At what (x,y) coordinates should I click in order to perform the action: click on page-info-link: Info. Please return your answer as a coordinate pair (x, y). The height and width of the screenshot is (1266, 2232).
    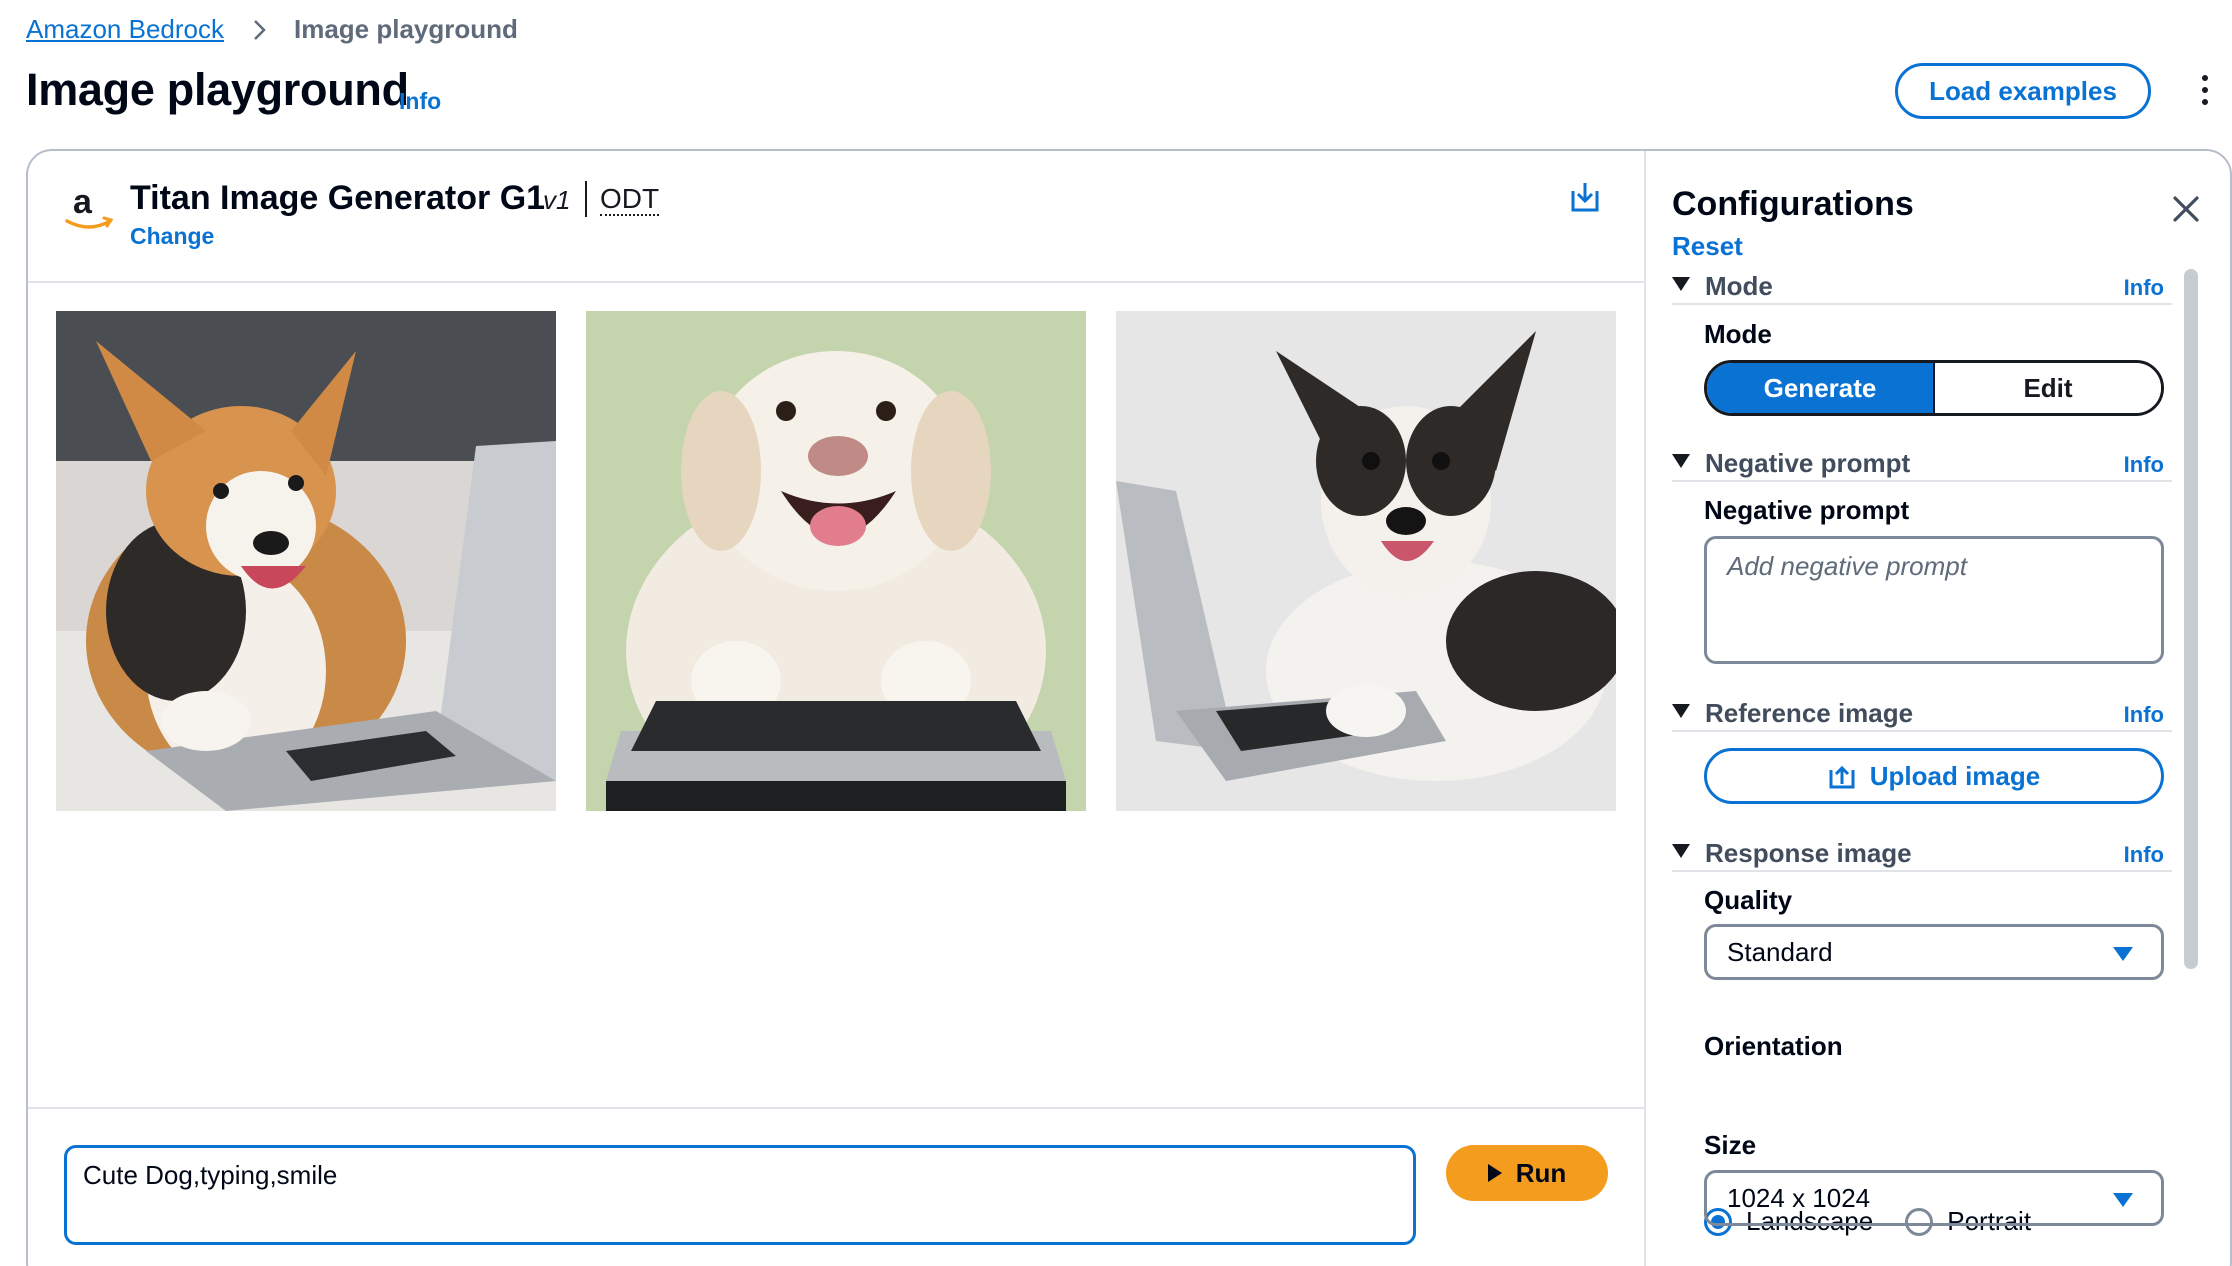
    Looking at the image, I should click on (420, 101).